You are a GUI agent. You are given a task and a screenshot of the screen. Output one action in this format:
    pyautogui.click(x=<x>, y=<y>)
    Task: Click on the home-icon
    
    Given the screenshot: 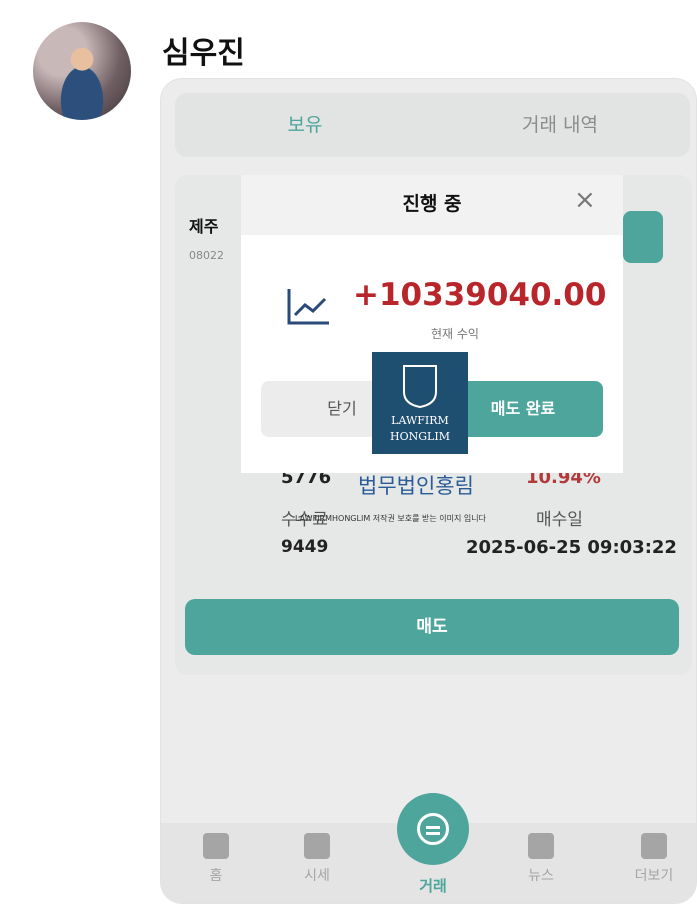 What is the action you would take?
    pyautogui.click(x=216, y=846)
    